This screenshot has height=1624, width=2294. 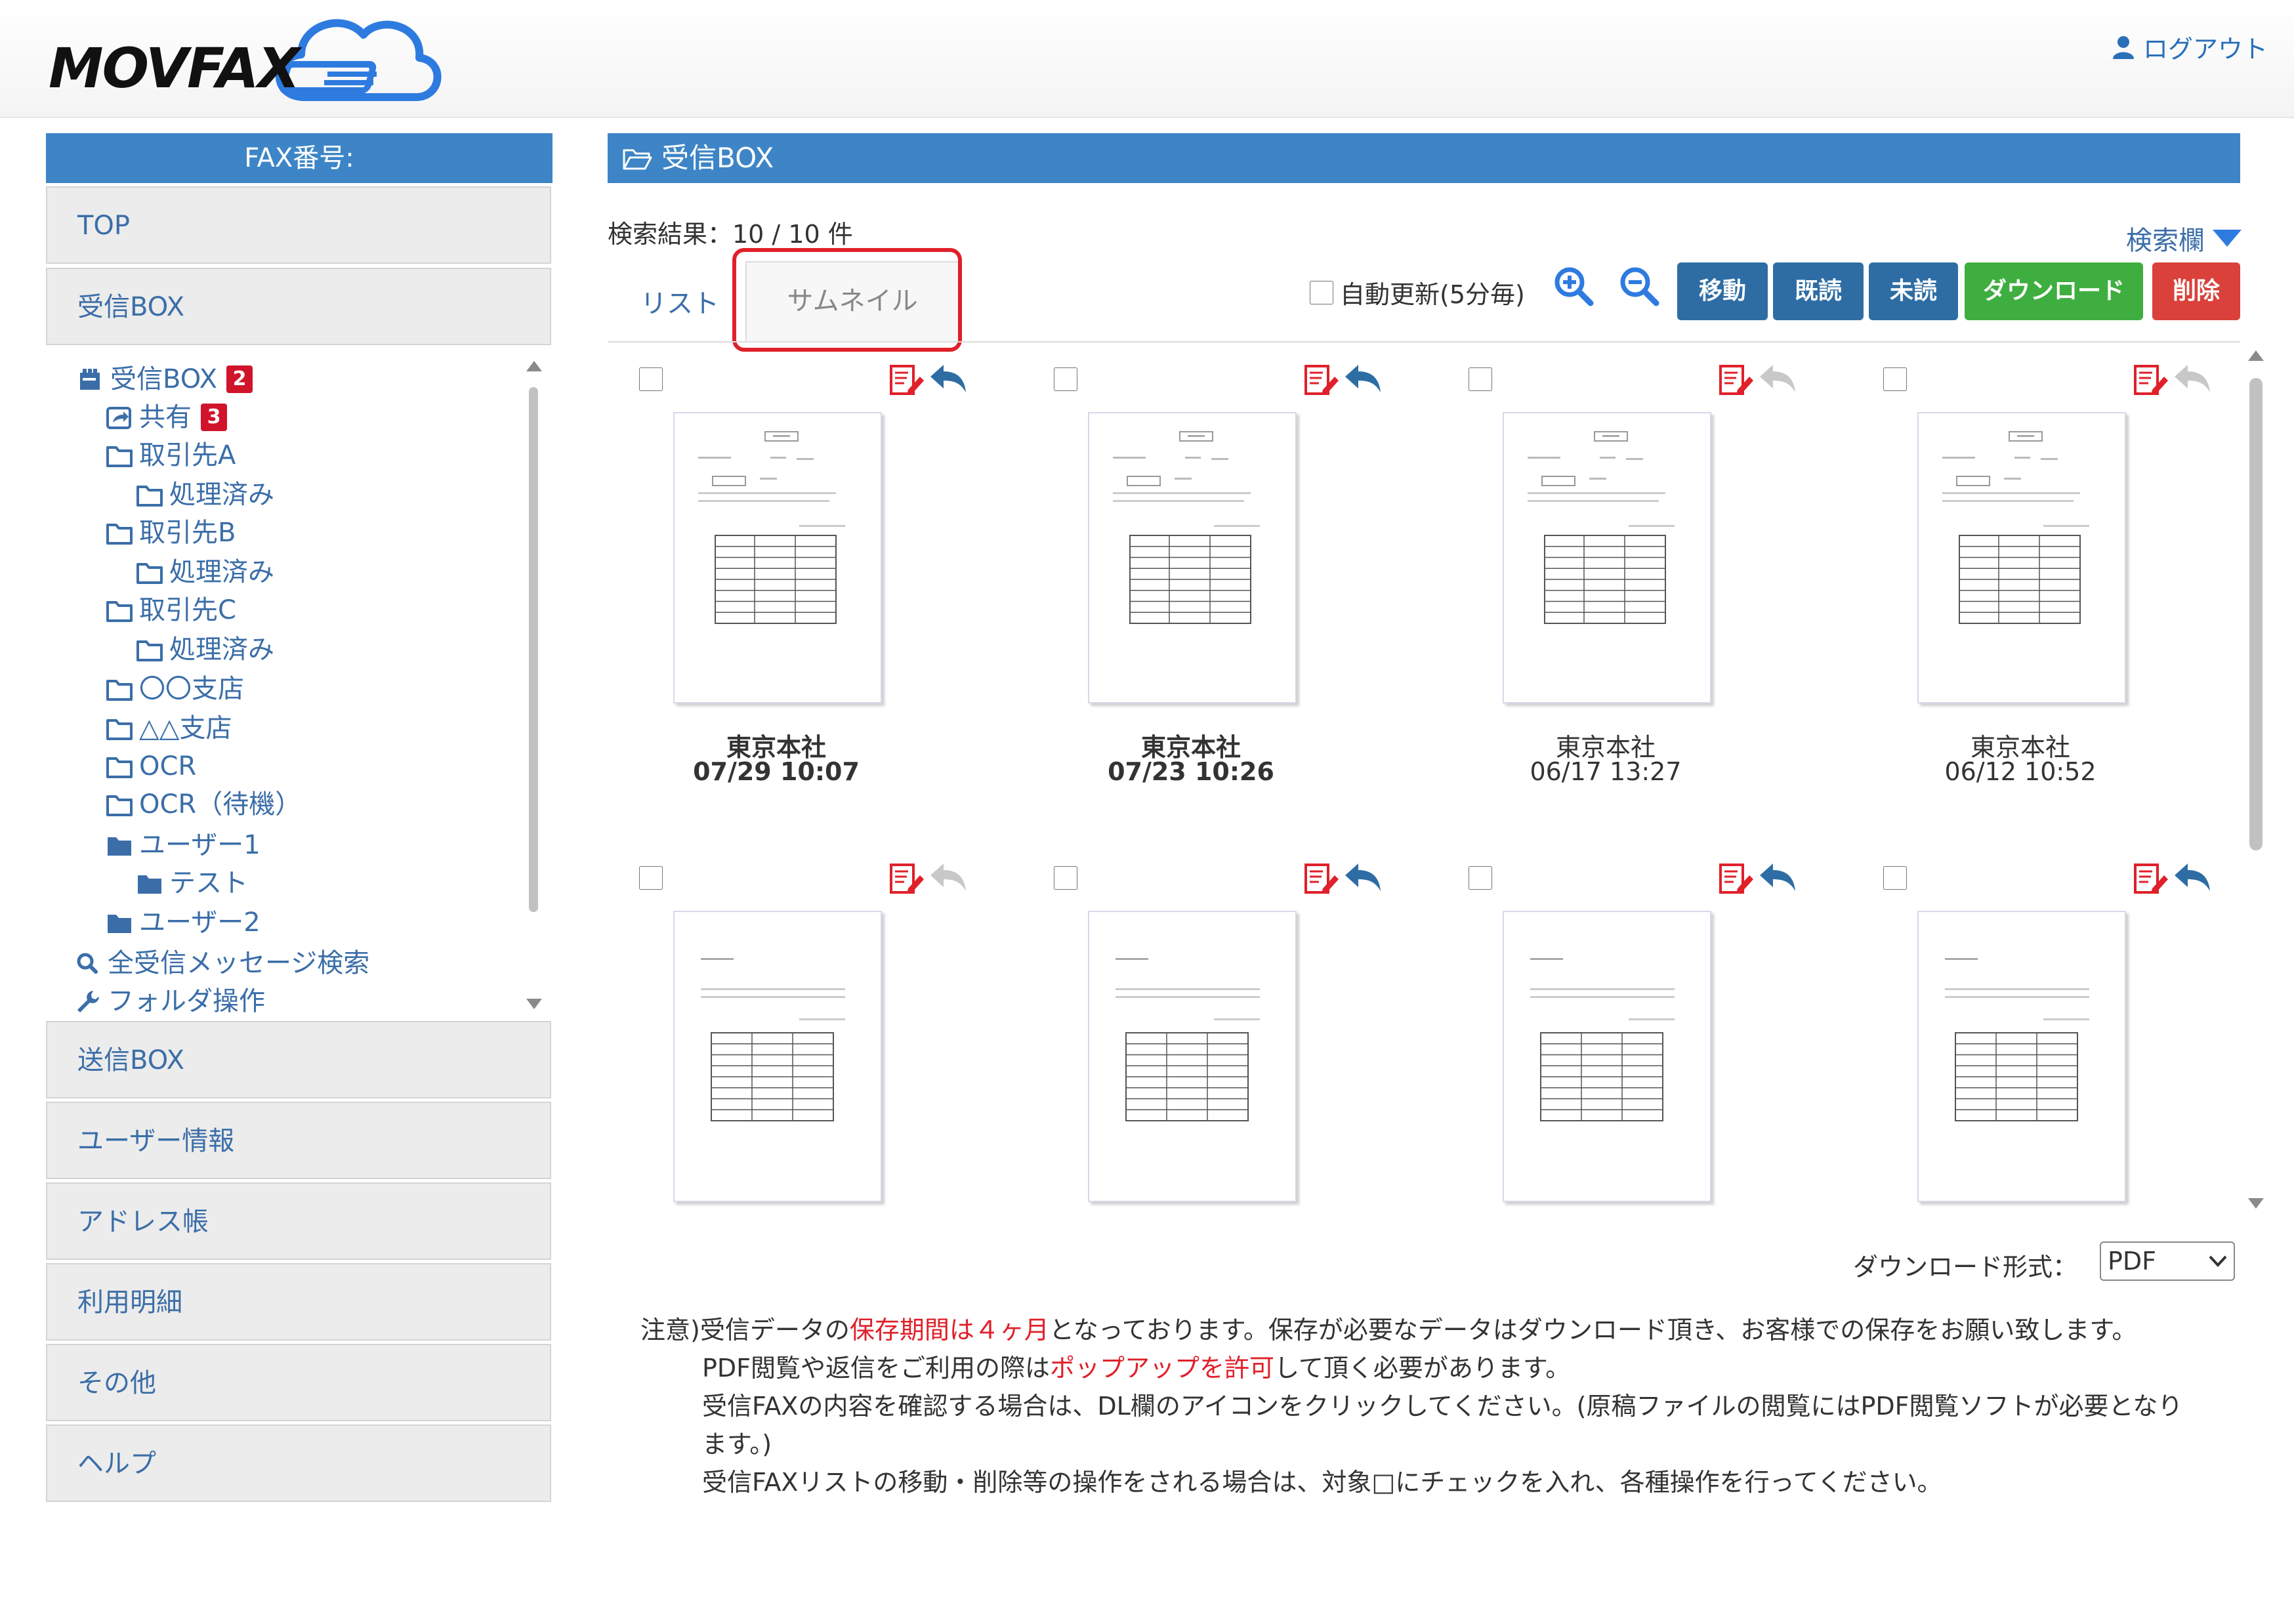 What do you see at coordinates (220, 804) in the screenshot?
I see `tree-item-label: OCR（待機）` at bounding box center [220, 804].